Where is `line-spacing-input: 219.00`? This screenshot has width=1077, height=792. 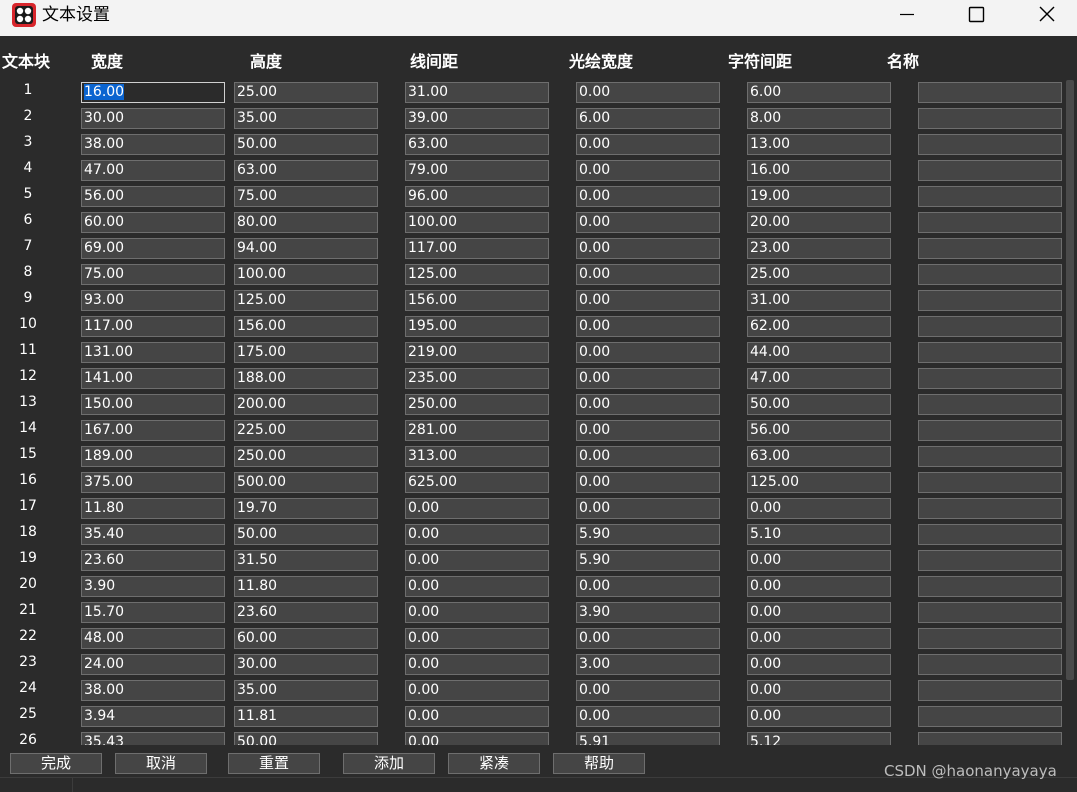
line-spacing-input: 219.00 is located at coordinates (477, 352).